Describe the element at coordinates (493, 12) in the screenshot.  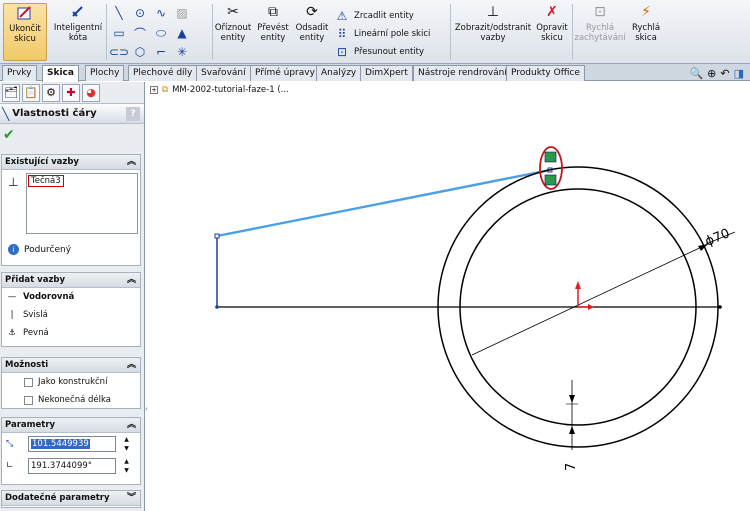
I see `display-relations-icon: ⊥` at that location.